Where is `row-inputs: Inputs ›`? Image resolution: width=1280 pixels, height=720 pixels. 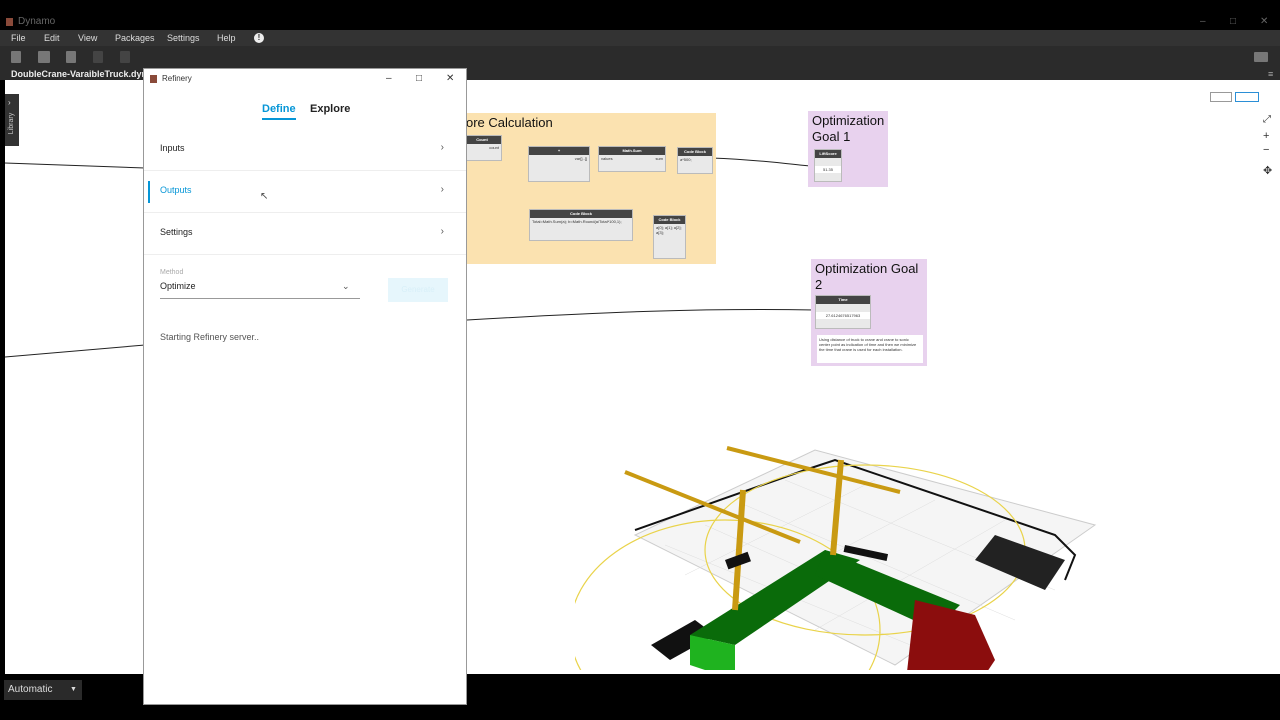
row-inputs: Inputs › is located at coordinates (305, 150).